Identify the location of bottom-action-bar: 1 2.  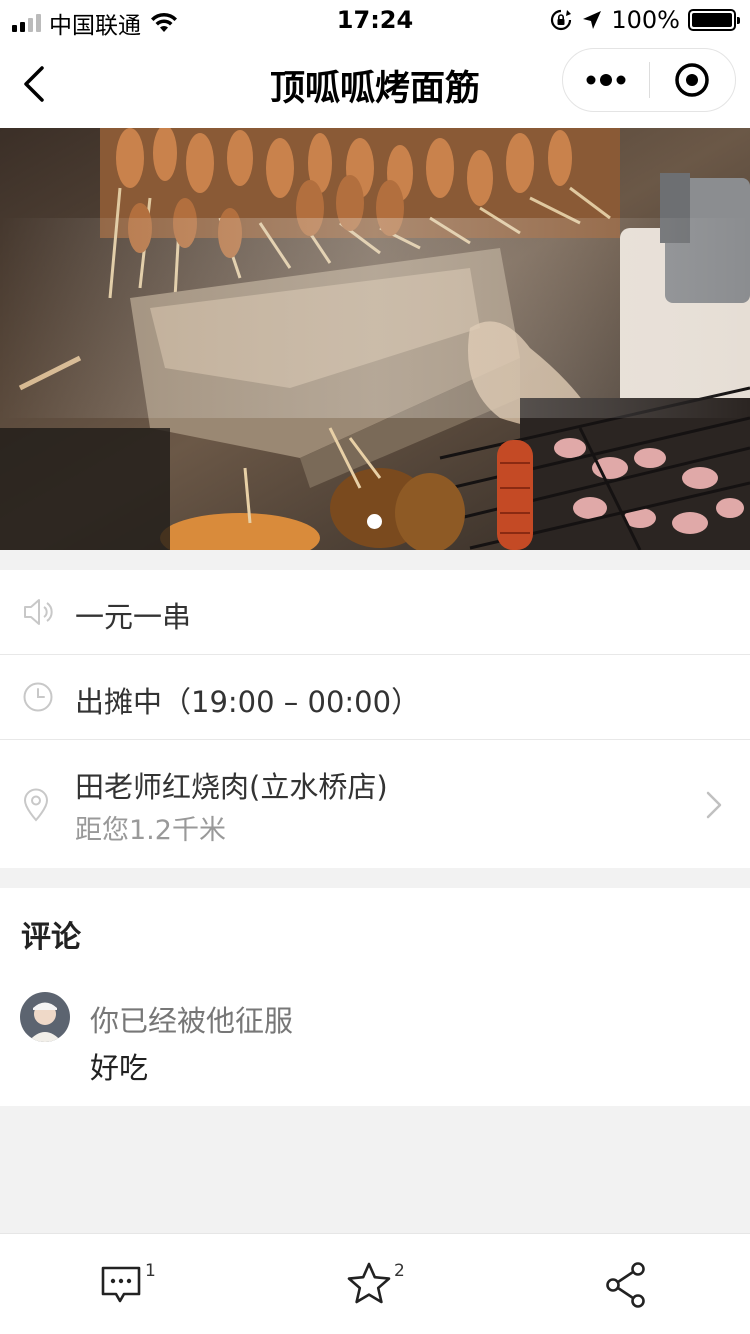
(375, 1283).